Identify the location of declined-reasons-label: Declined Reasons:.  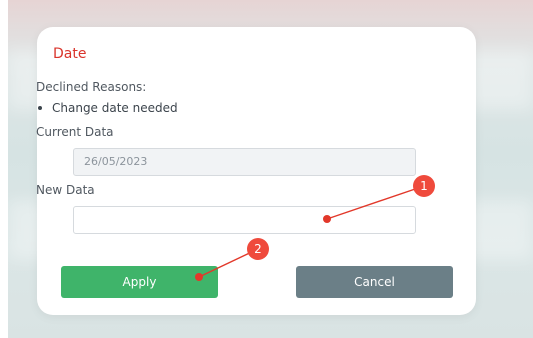
(91, 87).